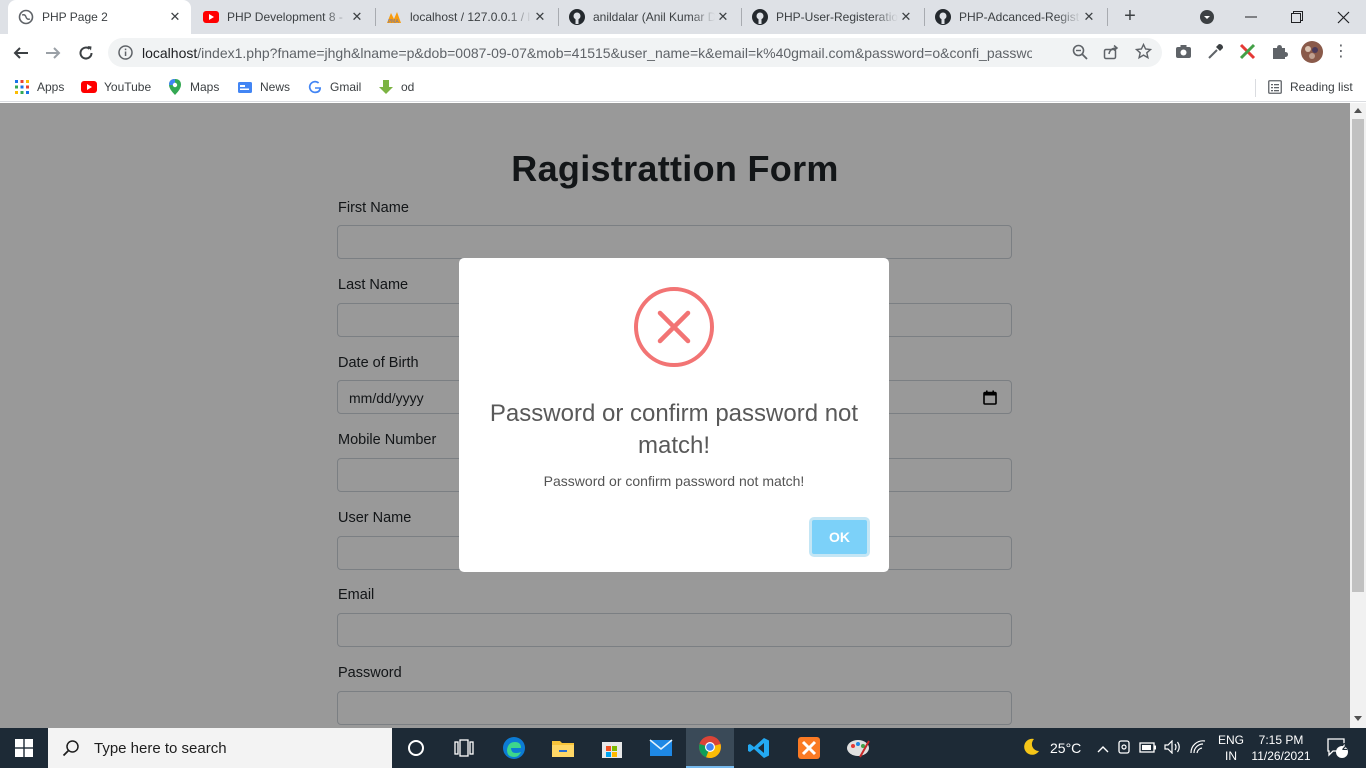 The image size is (1366, 768). What do you see at coordinates (1215, 54) in the screenshot?
I see `eyedropper-extension-icon` at bounding box center [1215, 54].